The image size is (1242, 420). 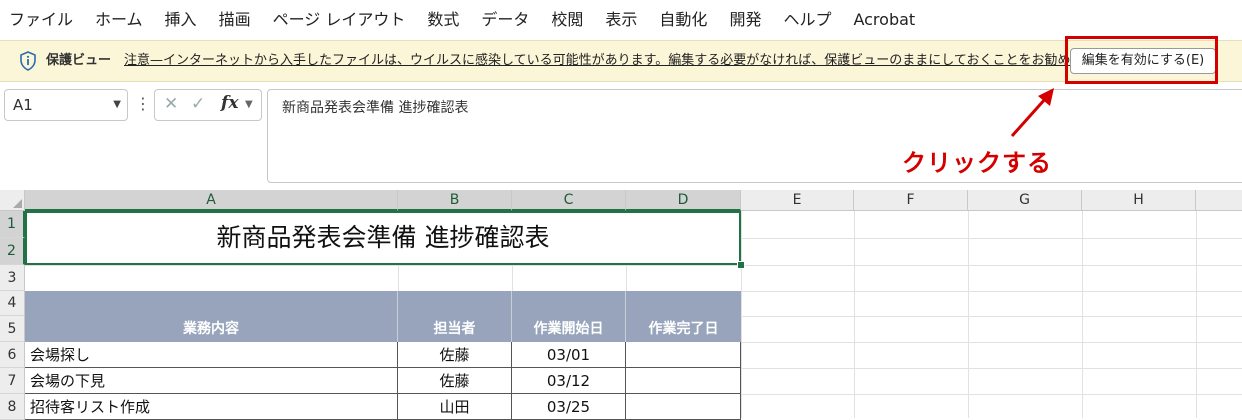 I want to click on more-options-icon: ⋮, so click(x=143, y=104).